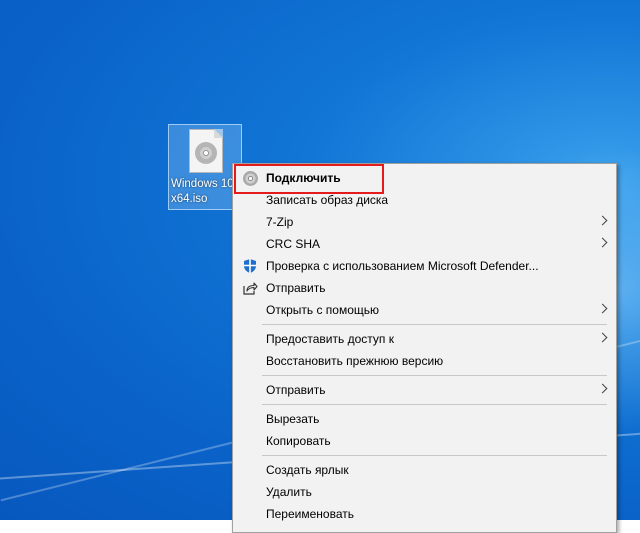 The height and width of the screenshot is (533, 640). What do you see at coordinates (280, 222) in the screenshot?
I see `menu-item-label: 7-Zip` at bounding box center [280, 222].